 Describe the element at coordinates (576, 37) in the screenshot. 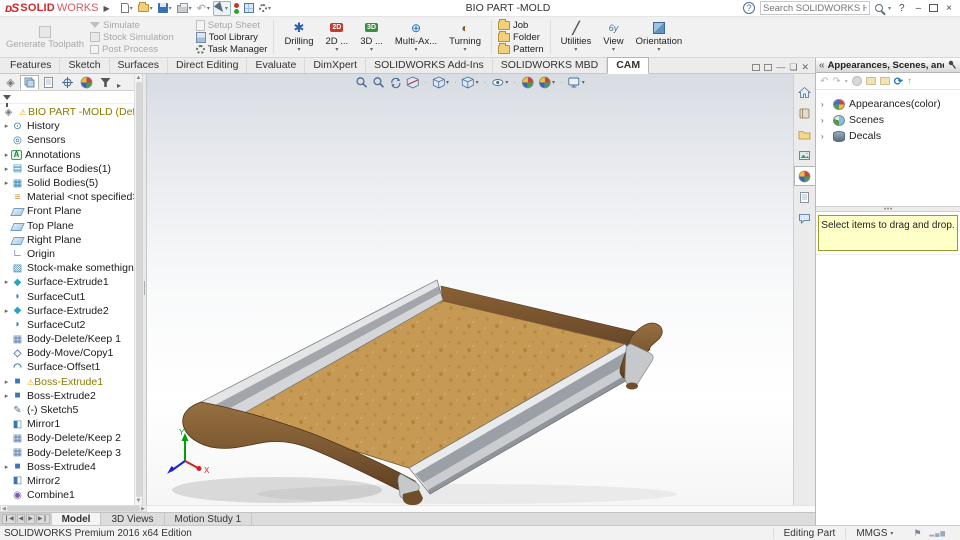

I see `utilities-button: Utilities ▾` at that location.